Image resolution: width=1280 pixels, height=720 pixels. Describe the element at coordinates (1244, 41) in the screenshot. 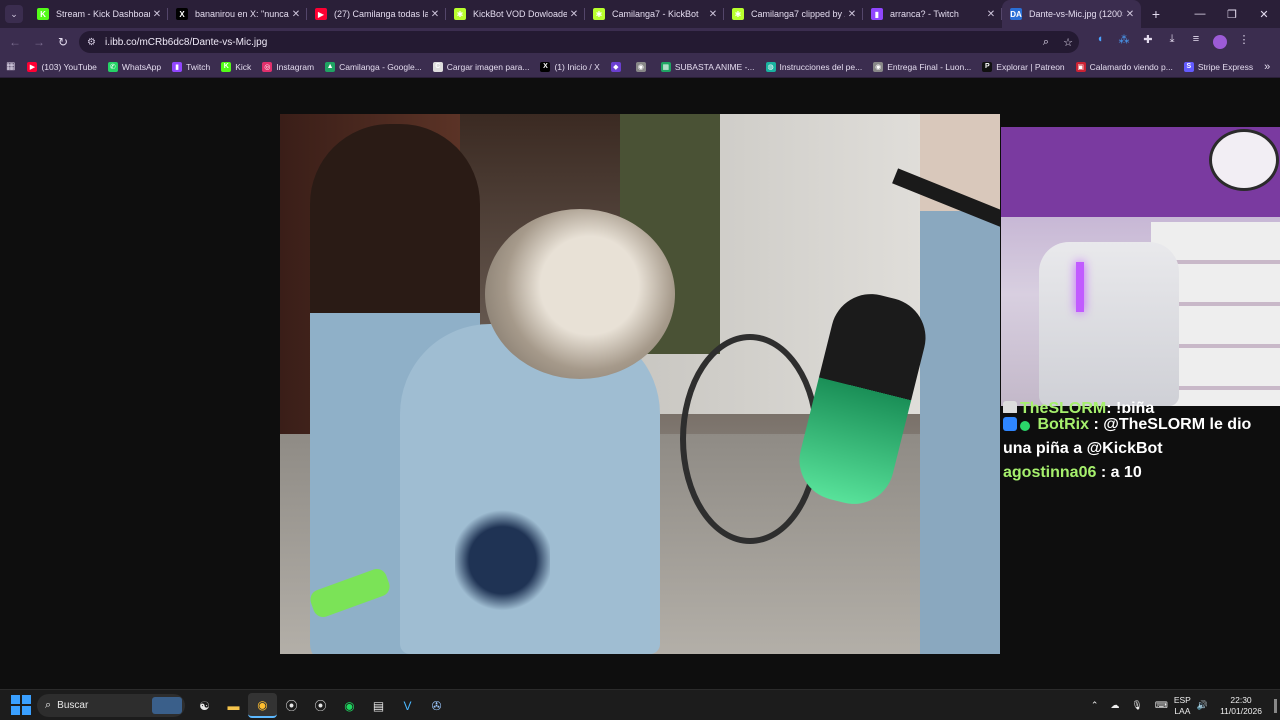

I see `menu-kebab-icon: ⋮` at that location.